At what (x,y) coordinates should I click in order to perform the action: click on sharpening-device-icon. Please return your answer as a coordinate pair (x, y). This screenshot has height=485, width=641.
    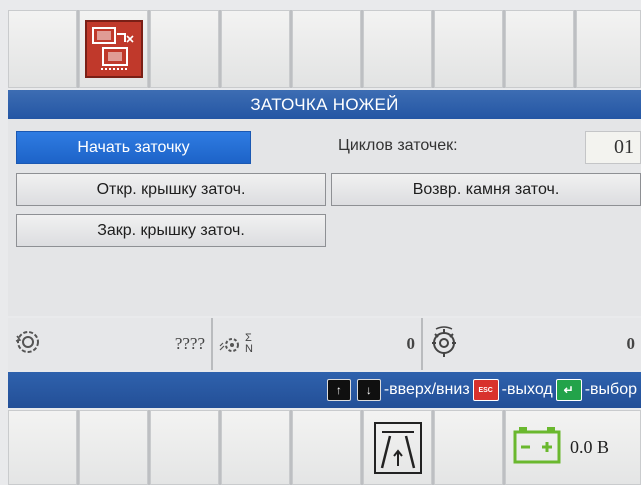
    Looking at the image, I should click on (113, 49).